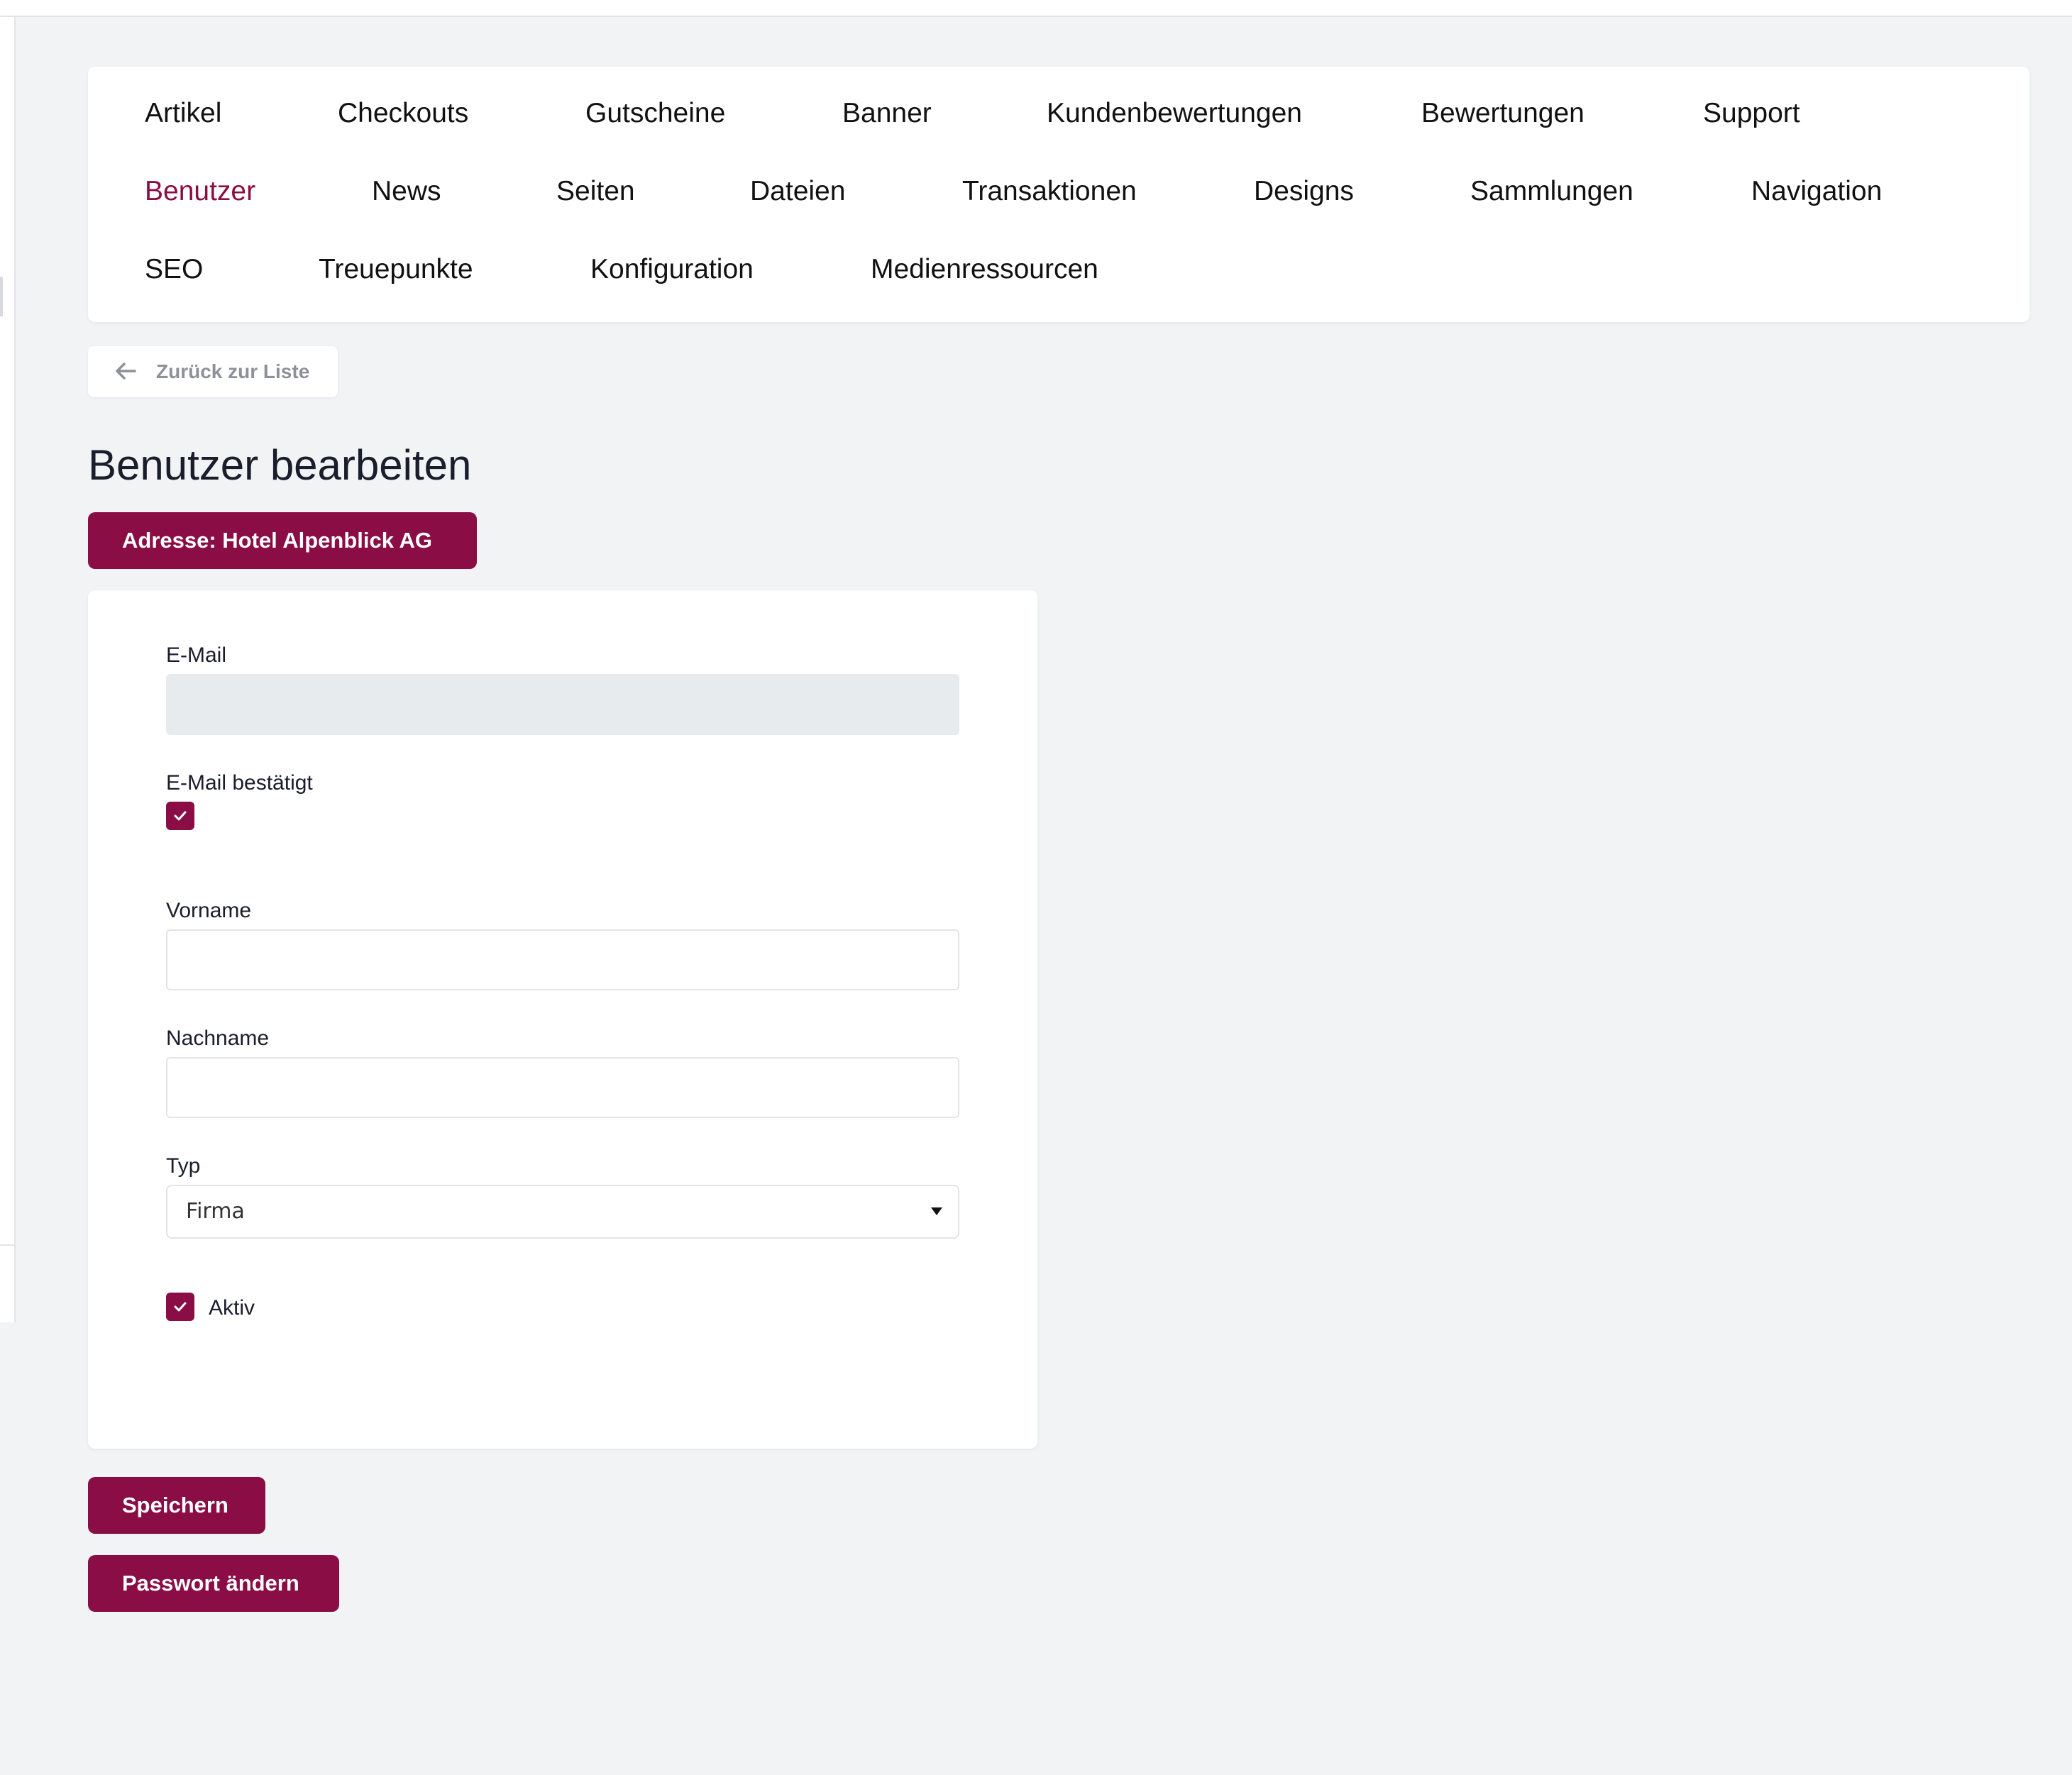 This screenshot has height=1775, width=2072. I want to click on email-label: E-Mail, so click(196, 655).